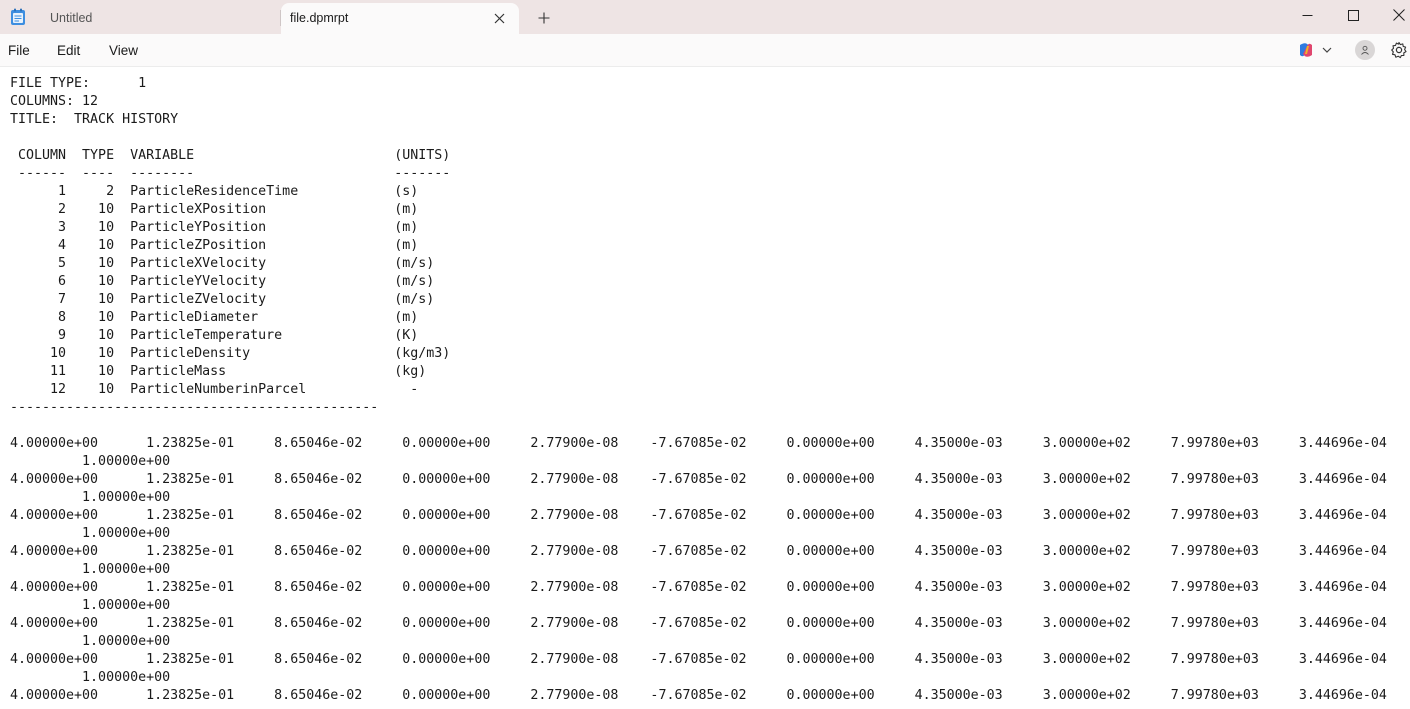  I want to click on text-line: 4 10 ParticleZPosition (m), so click(214, 245).